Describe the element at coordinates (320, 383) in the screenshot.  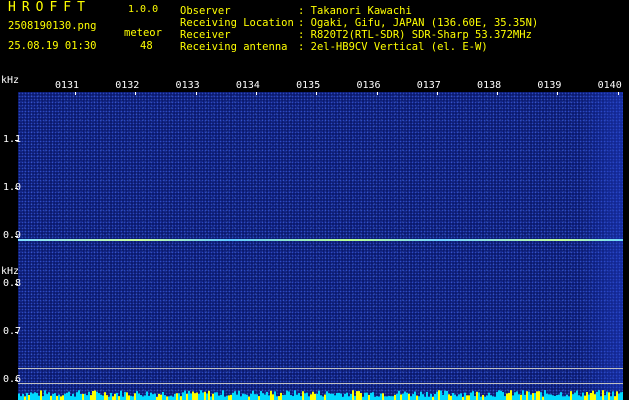
I see `reference-line` at that location.